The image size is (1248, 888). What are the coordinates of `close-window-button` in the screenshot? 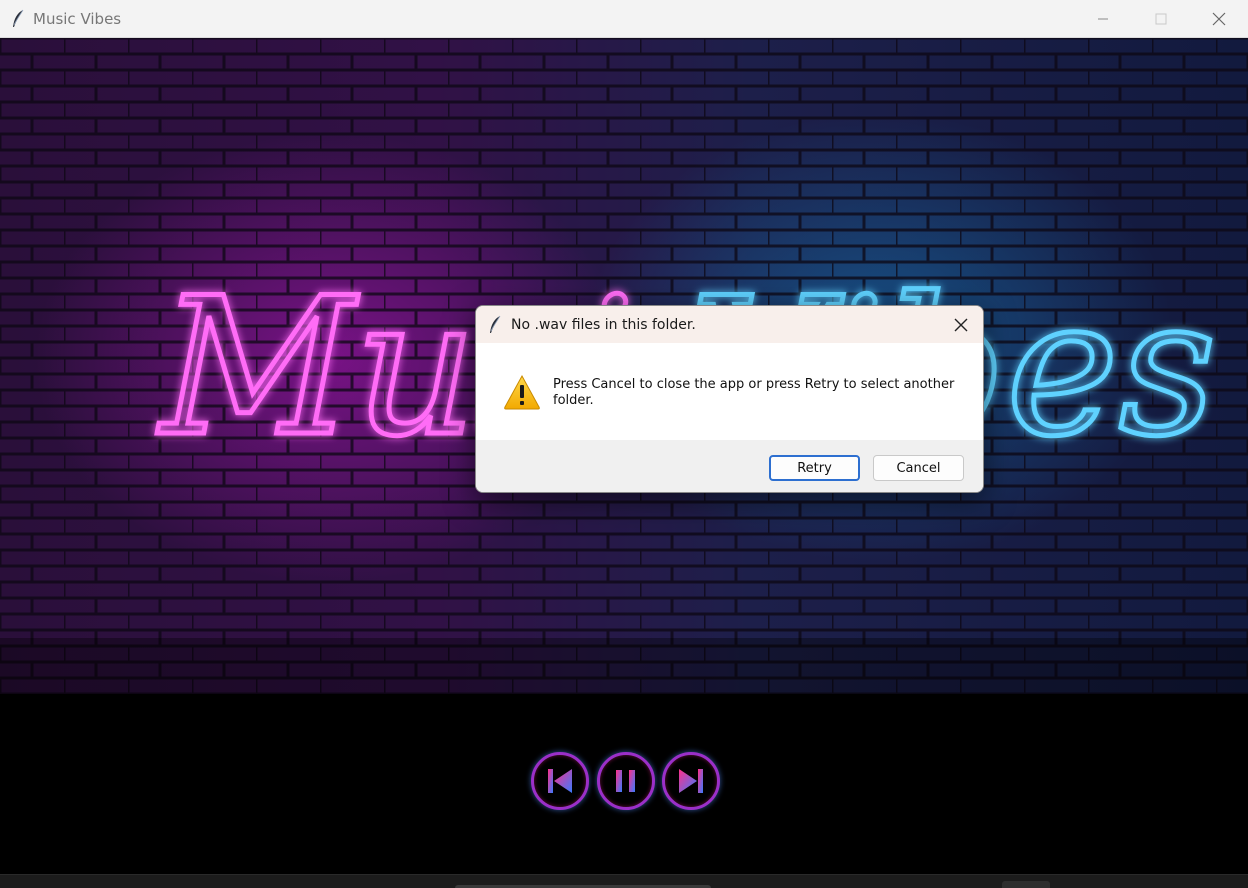 It's located at (1219, 19).